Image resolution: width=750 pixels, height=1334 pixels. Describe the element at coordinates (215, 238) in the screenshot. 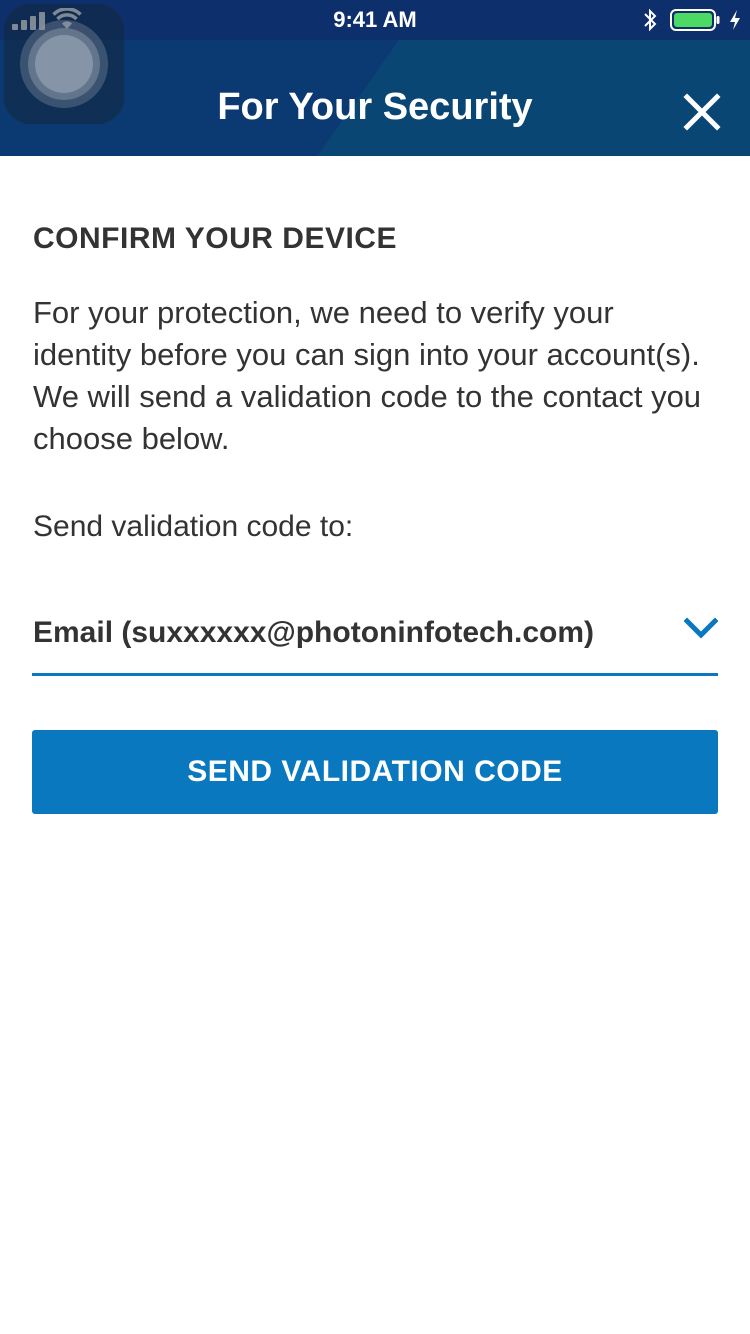

I see `section-title: CONFIRM YOUR DEVICE` at that location.